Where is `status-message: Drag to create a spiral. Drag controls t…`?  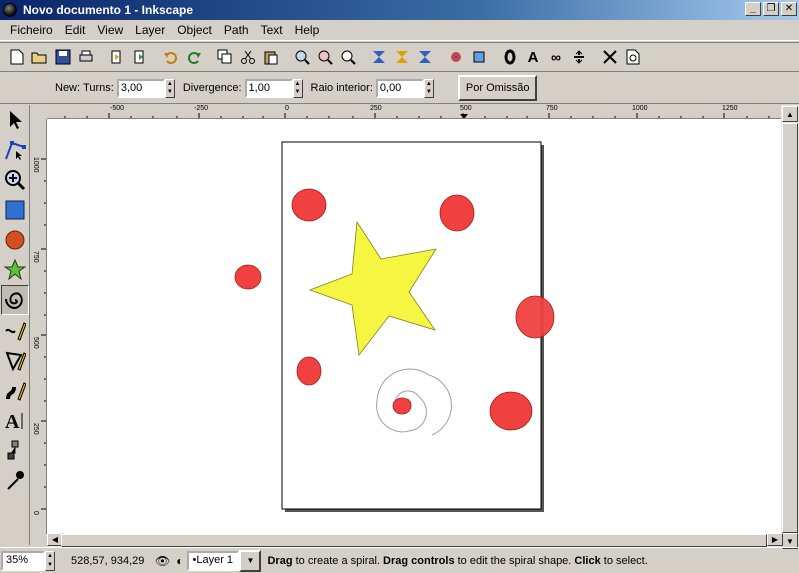 status-message: Drag to create a spiral. Drag controls t… is located at coordinates (457, 561).